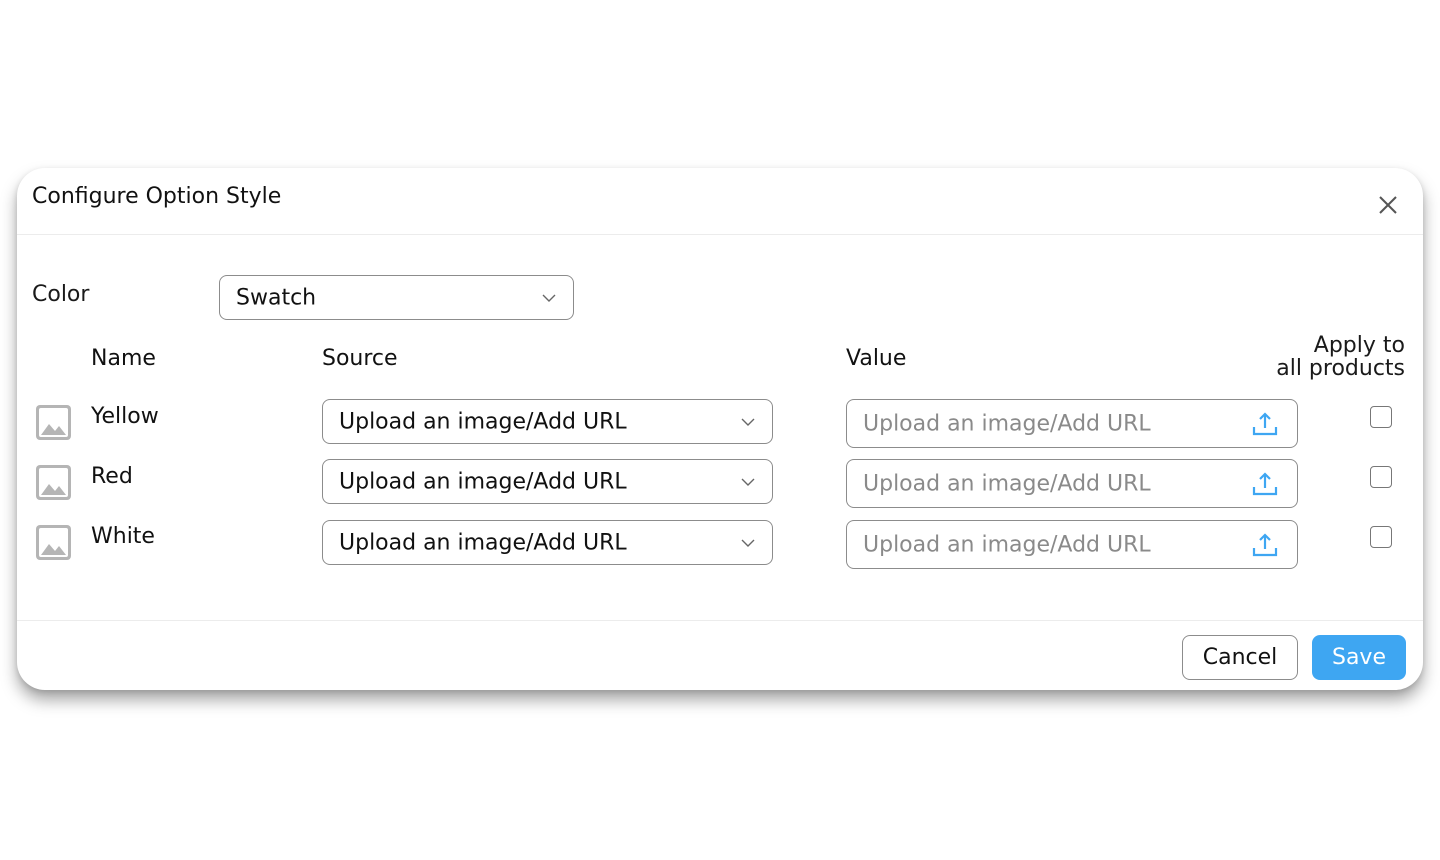 The height and width of the screenshot is (860, 1440). What do you see at coordinates (1388, 205) in the screenshot?
I see `close-icon` at bounding box center [1388, 205].